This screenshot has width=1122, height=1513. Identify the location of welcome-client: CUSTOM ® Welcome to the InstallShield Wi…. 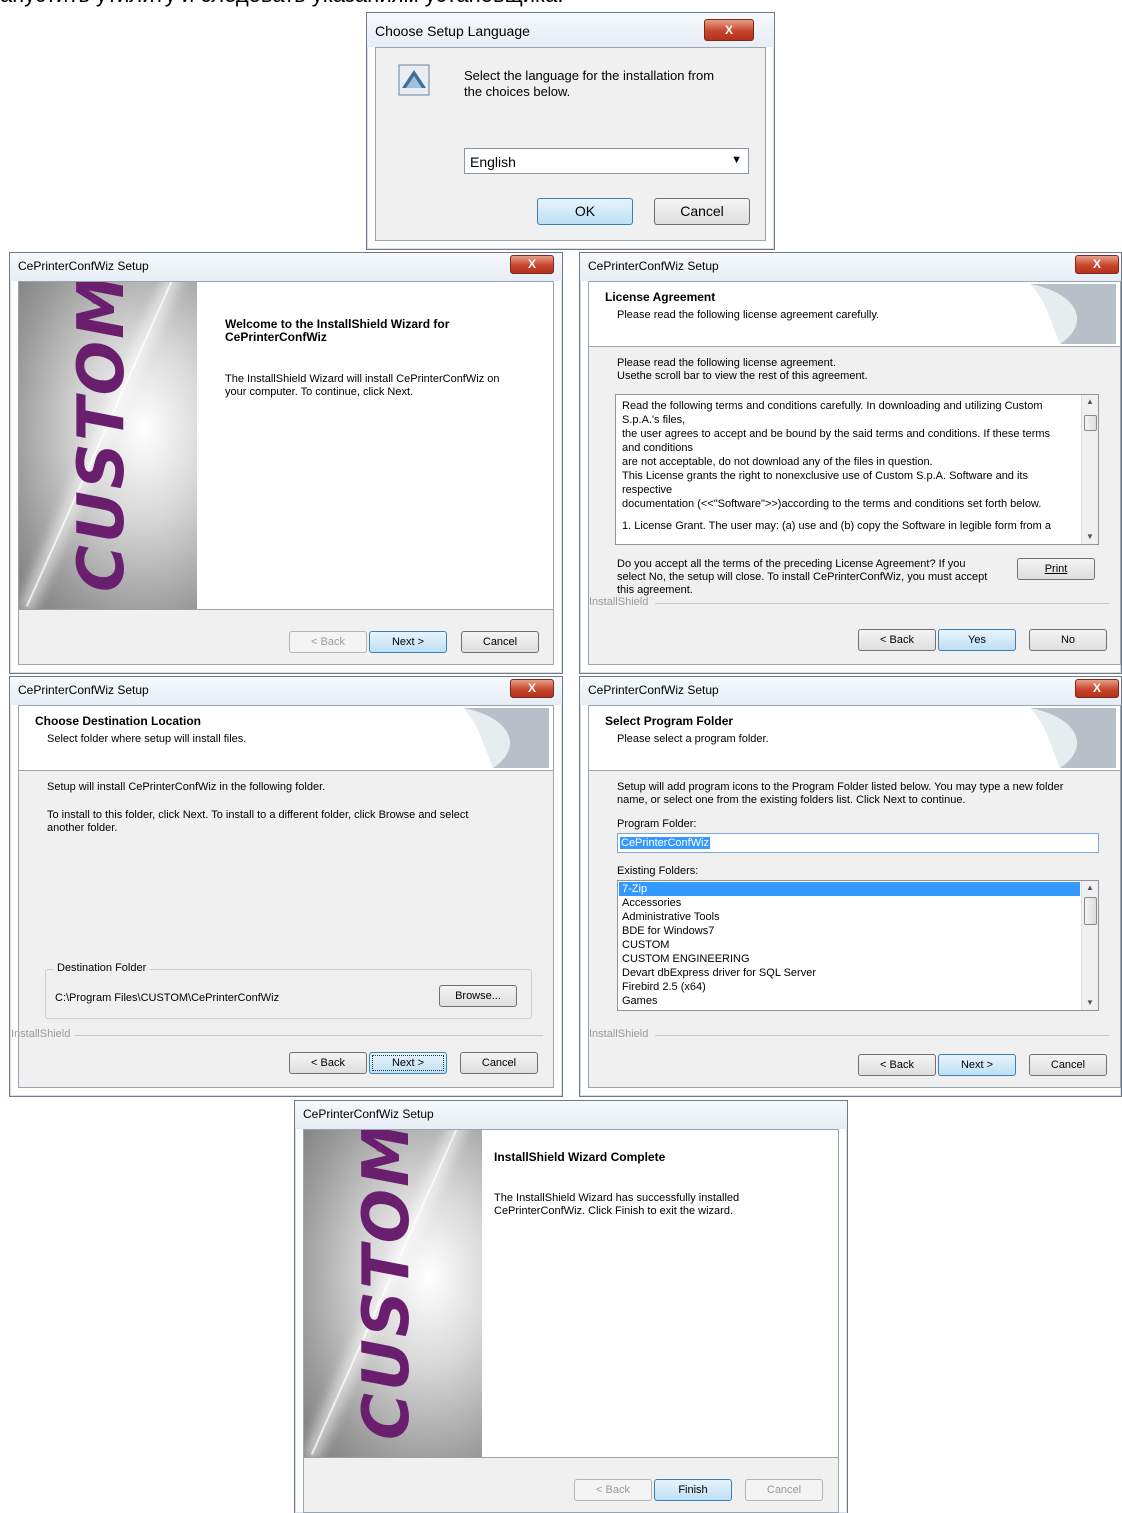
(286, 473).